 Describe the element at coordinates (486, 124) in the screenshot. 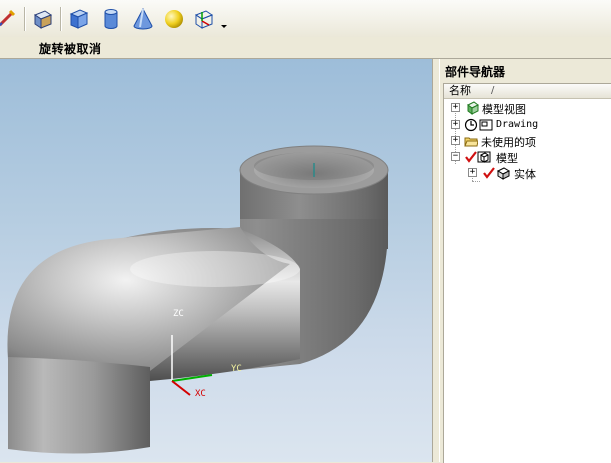

I see `drawing-sheet-icon` at that location.